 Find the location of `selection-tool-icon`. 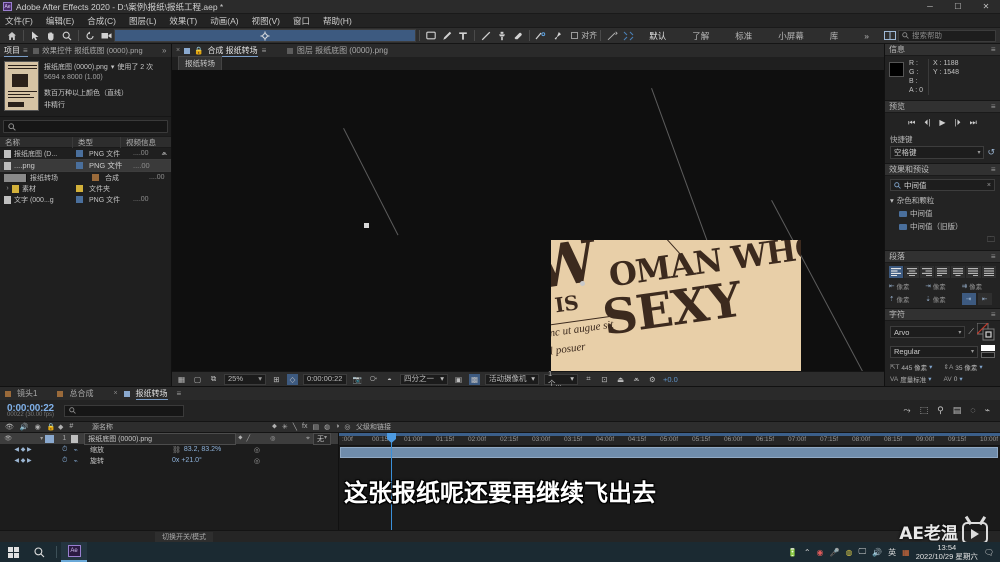

selection-tool-icon is located at coordinates (35, 36).